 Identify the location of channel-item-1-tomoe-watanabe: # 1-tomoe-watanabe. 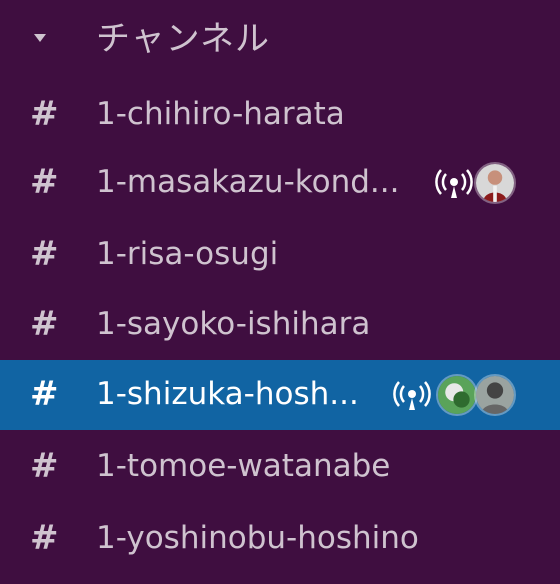
(280, 467).